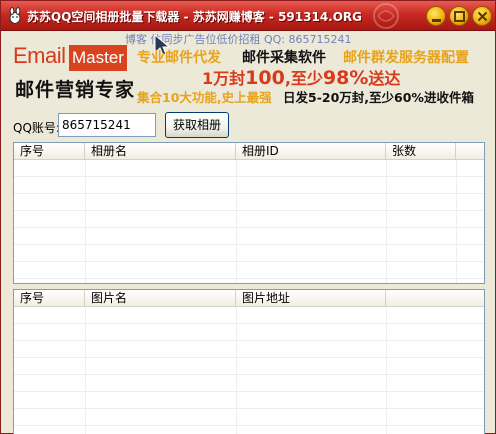 This screenshot has height=434, width=496. I want to click on ad-promo-line: 1万封100,至少98%送达, so click(301, 77).